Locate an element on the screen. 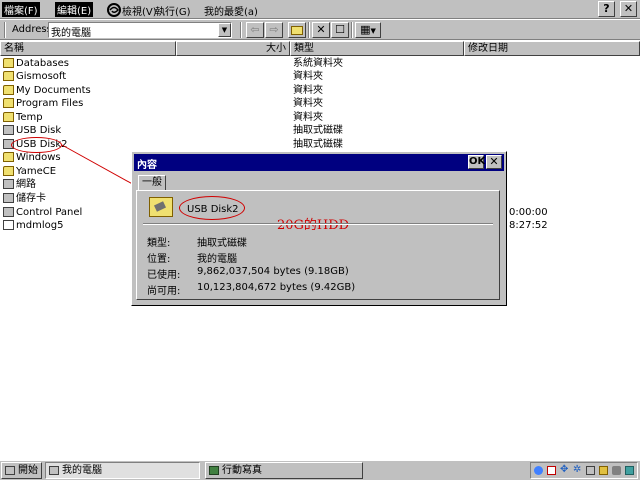 Image resolution: width=640 pixels, height=480 pixels. window-icon is located at coordinates (551, 470).